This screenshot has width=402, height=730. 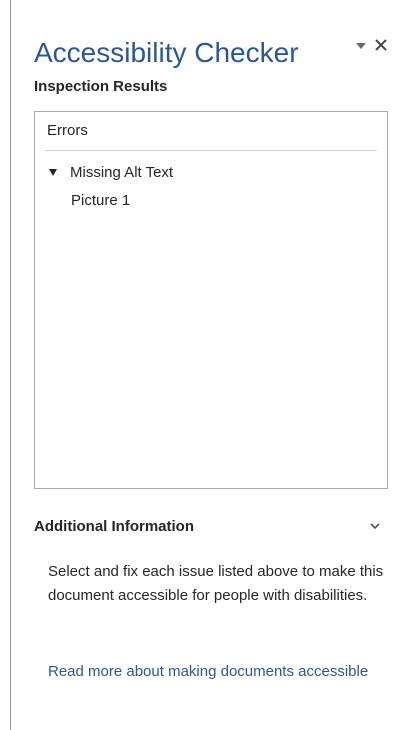 What do you see at coordinates (211, 150) in the screenshot?
I see `section-divider` at bounding box center [211, 150].